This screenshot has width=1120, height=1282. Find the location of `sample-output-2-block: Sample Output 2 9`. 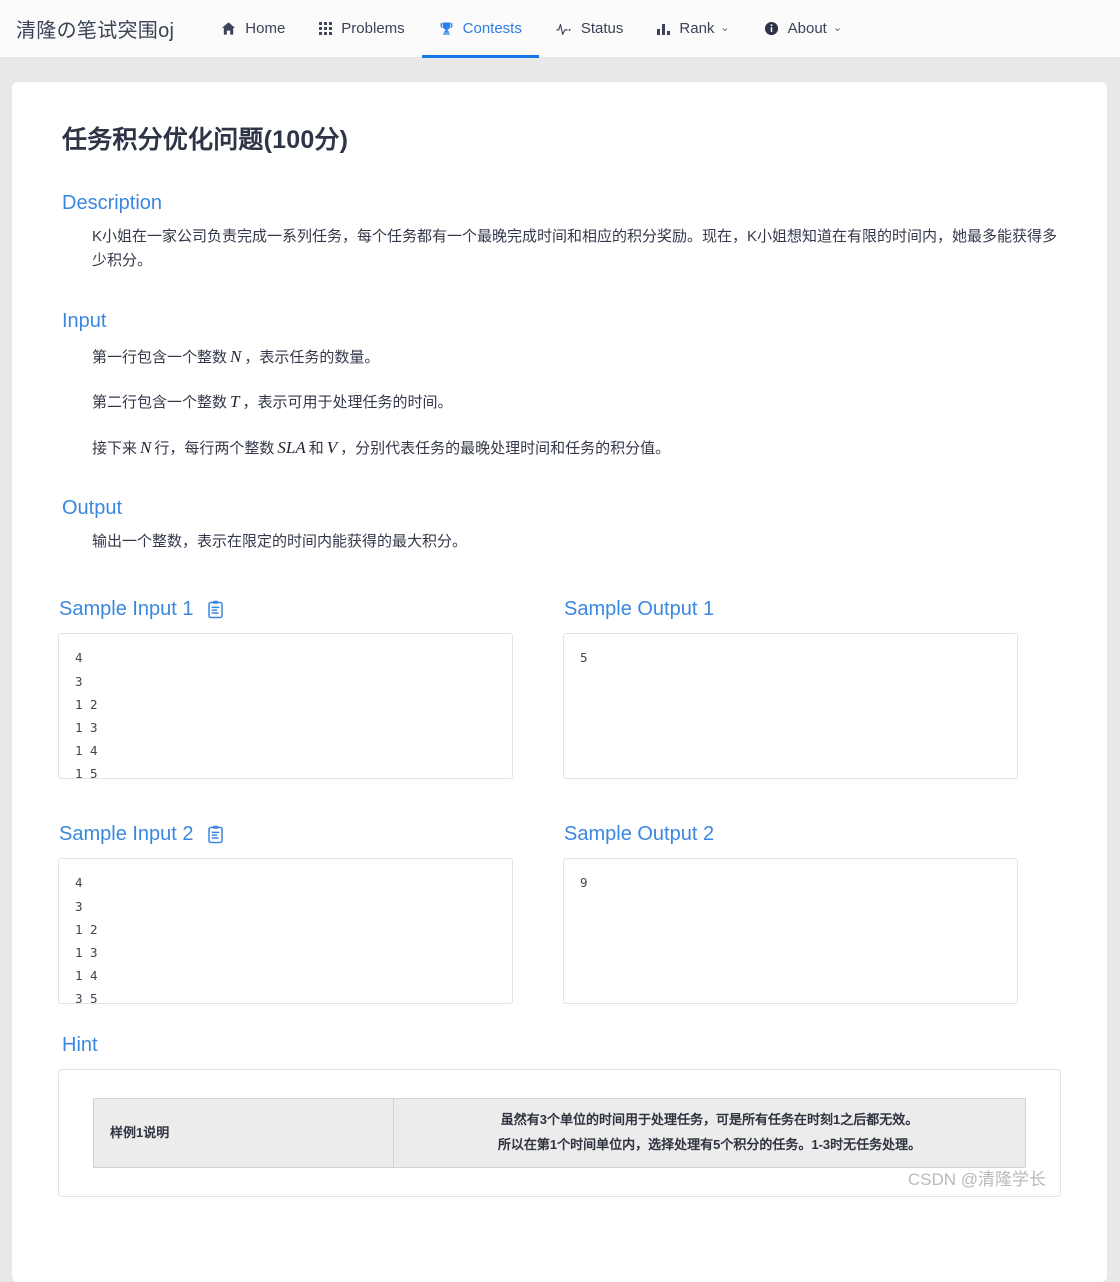

sample-output-2-block: Sample Output 2 9 is located at coordinates (790, 896).